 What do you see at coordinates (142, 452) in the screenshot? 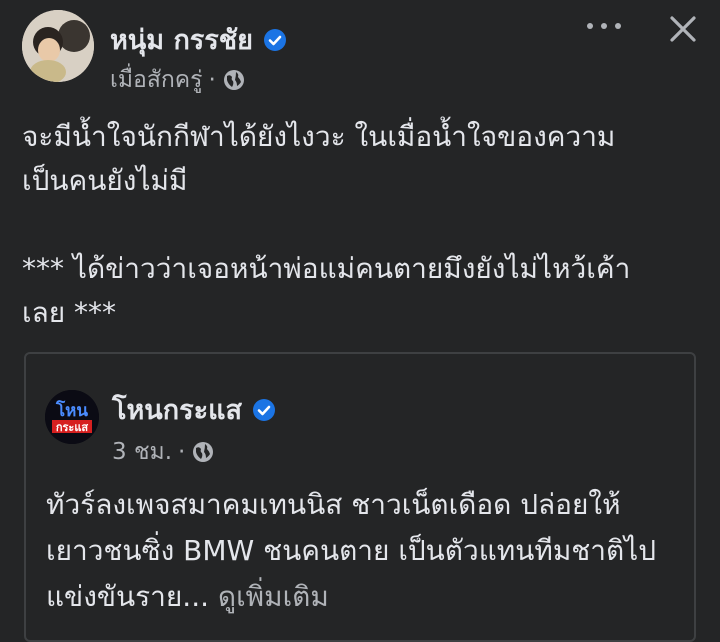
I see `shared-timestamp: 3 ชม.` at bounding box center [142, 452].